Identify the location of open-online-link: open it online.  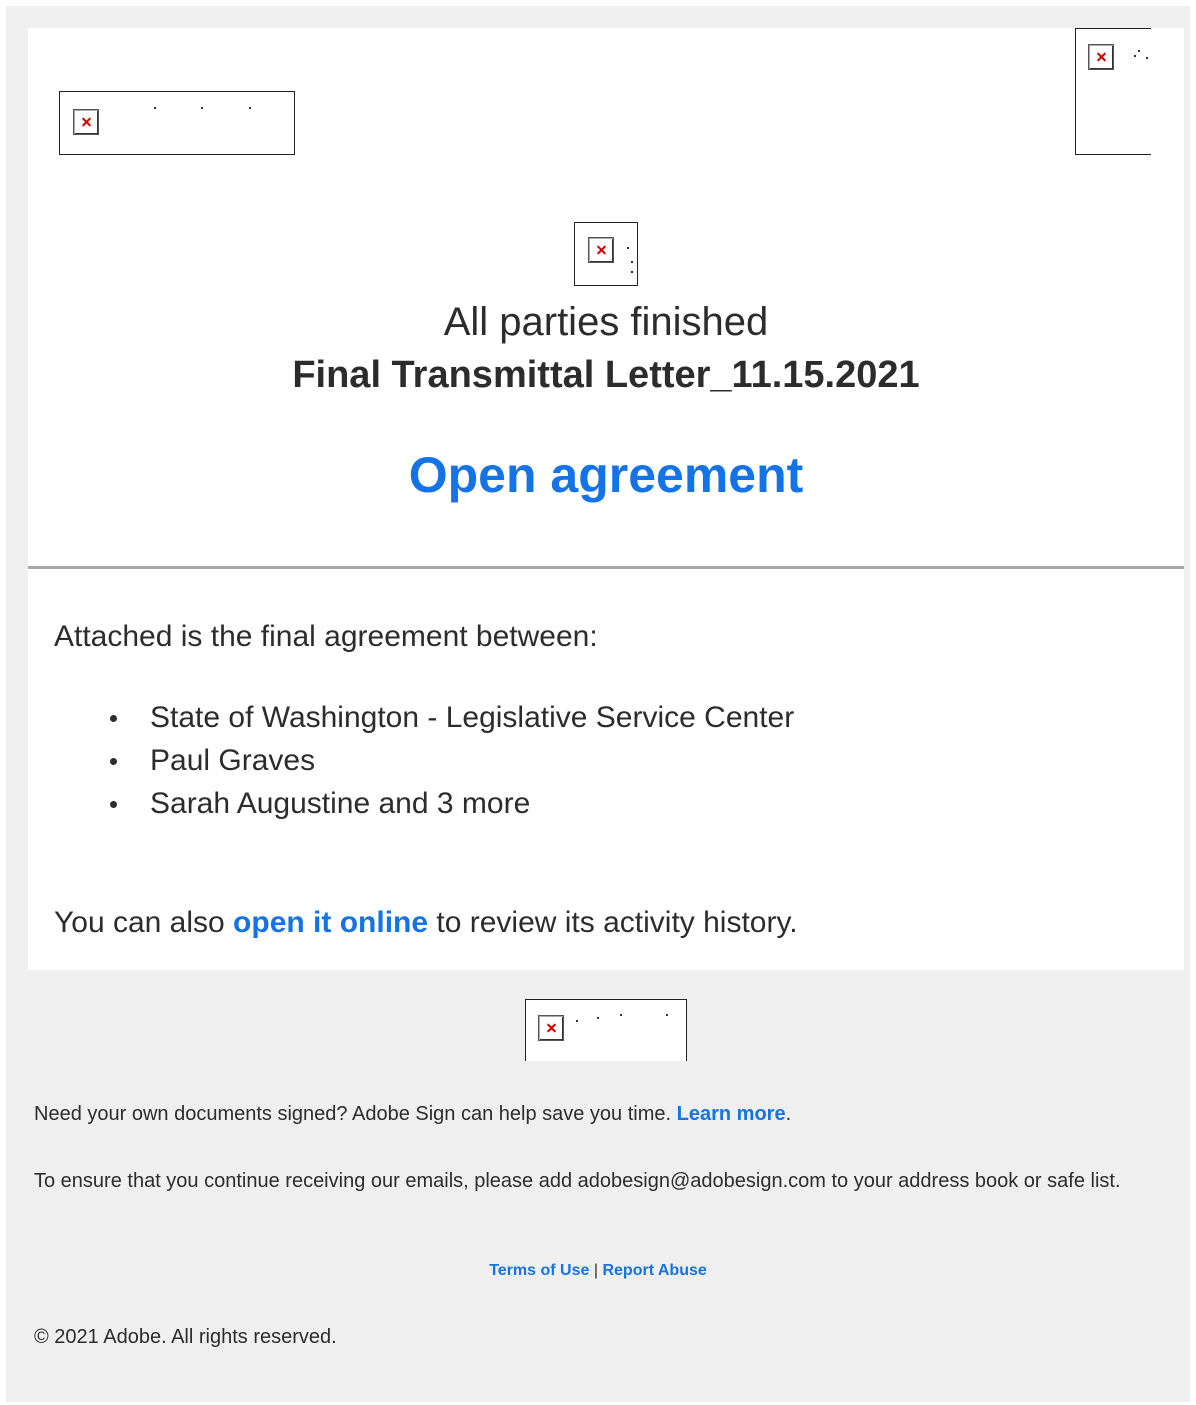
(330, 922).